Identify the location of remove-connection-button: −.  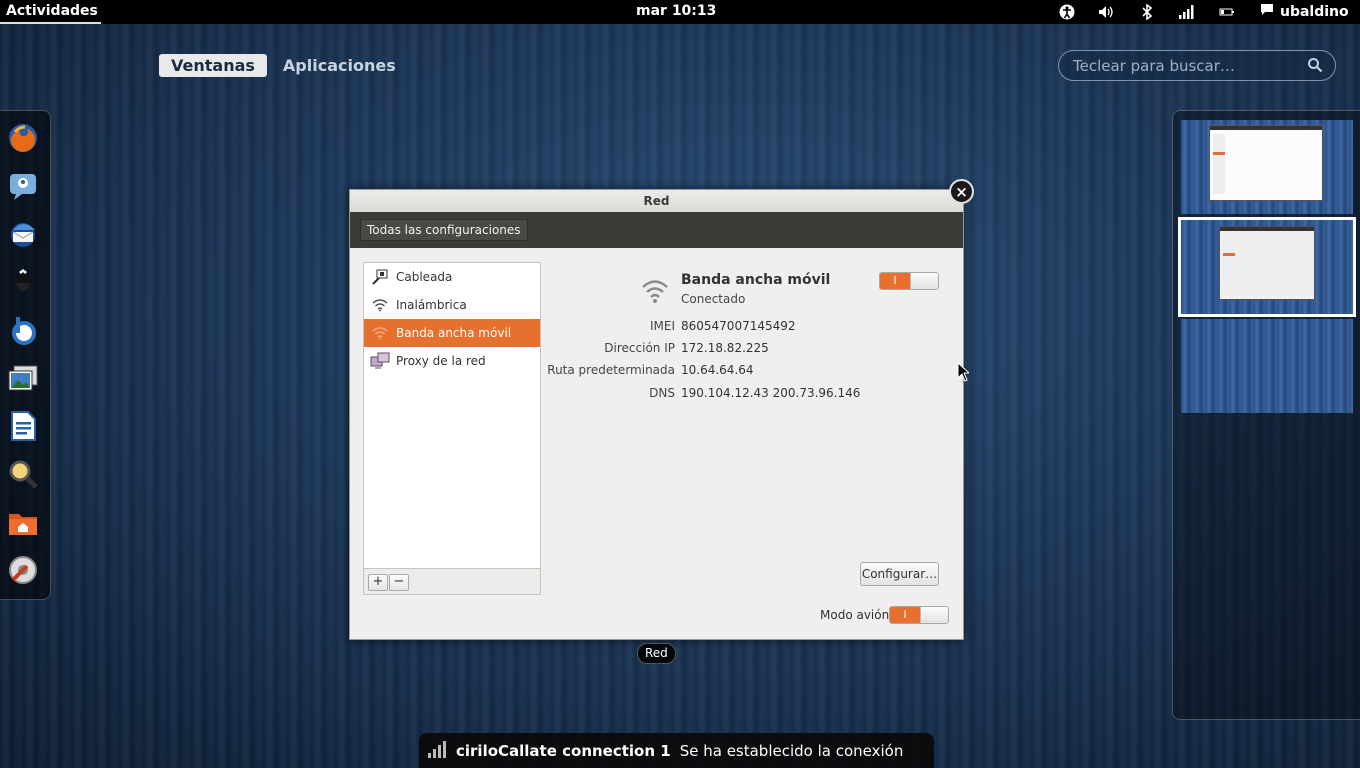
(399, 582).